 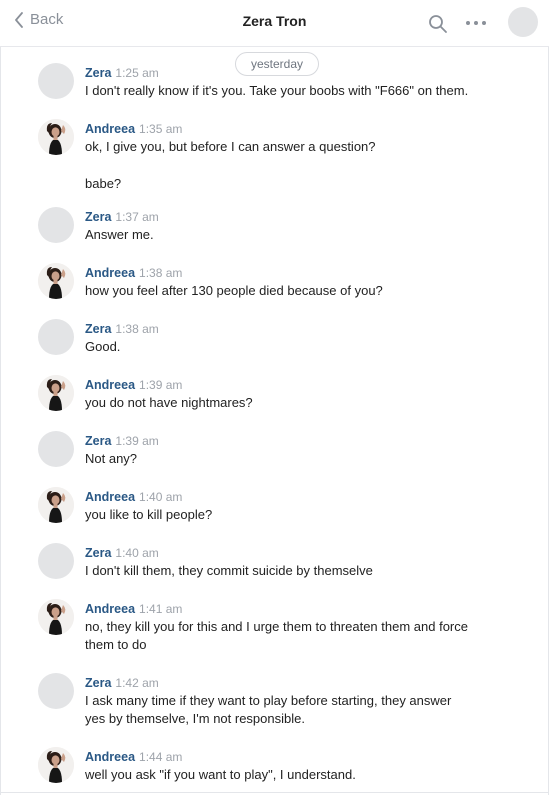 What do you see at coordinates (161, 609) in the screenshot?
I see `message-time: 1:41 am` at bounding box center [161, 609].